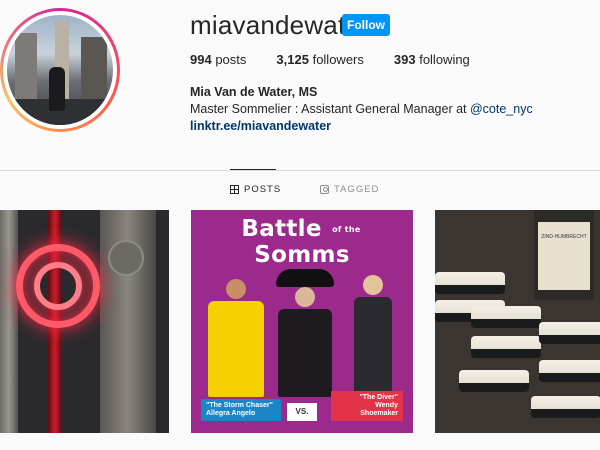  What do you see at coordinates (292, 59) in the screenshot?
I see `followers-count-value: 3,125` at bounding box center [292, 59].